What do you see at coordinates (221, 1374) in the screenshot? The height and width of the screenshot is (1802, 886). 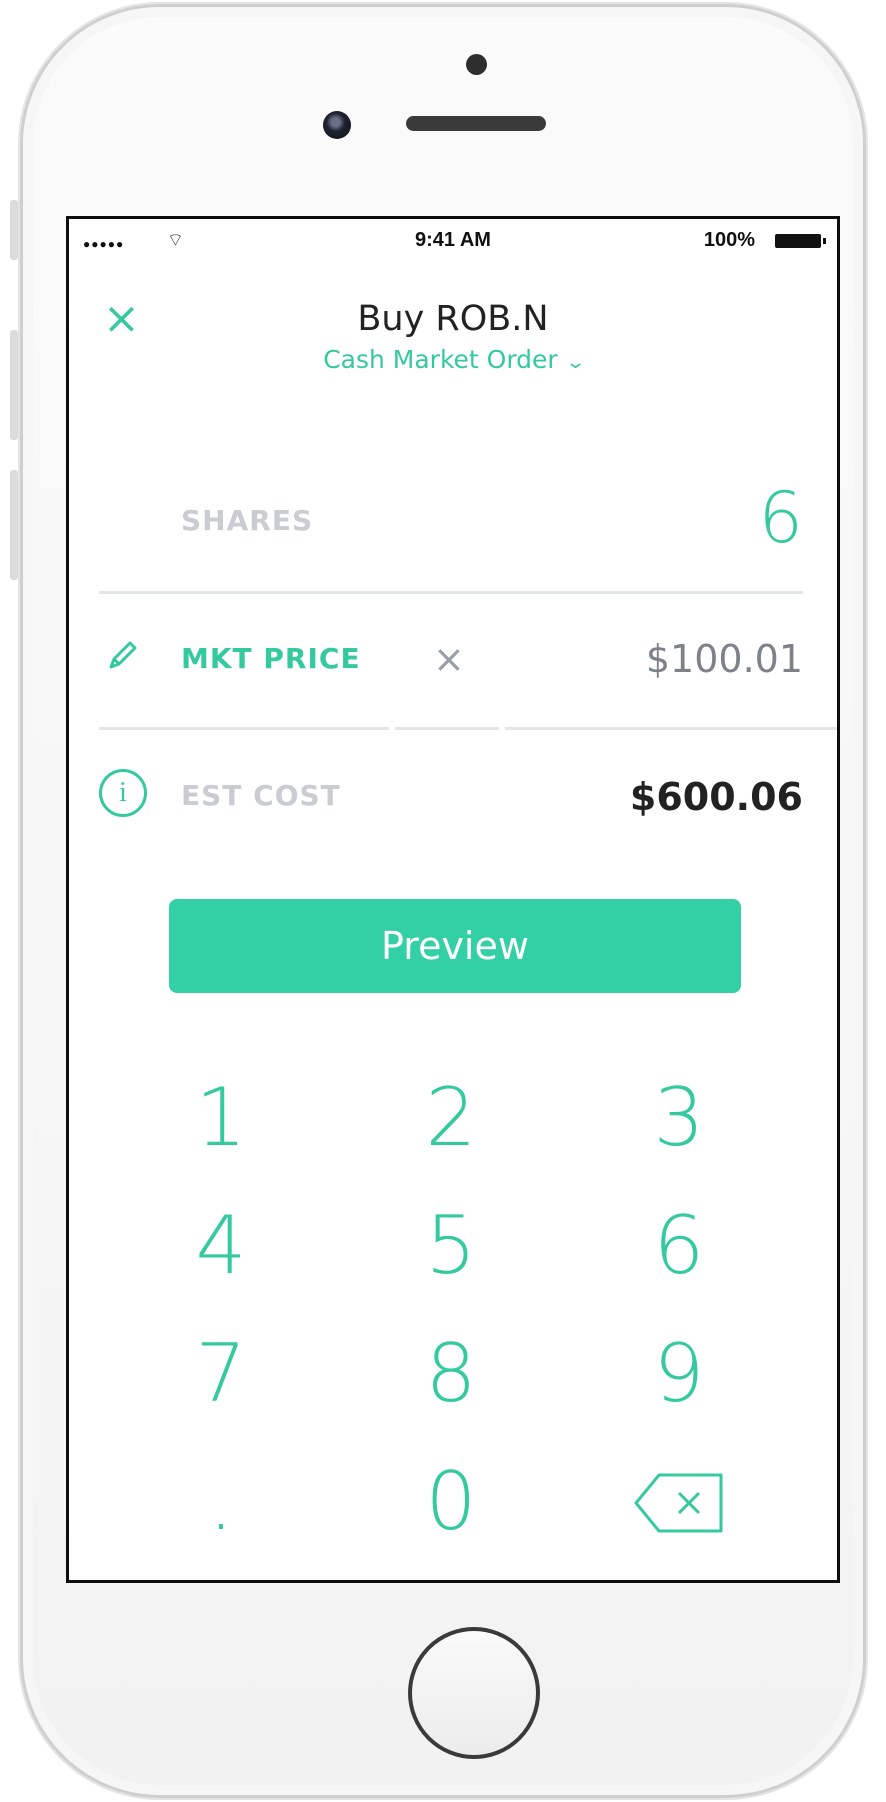 I see `key-7: 7` at bounding box center [221, 1374].